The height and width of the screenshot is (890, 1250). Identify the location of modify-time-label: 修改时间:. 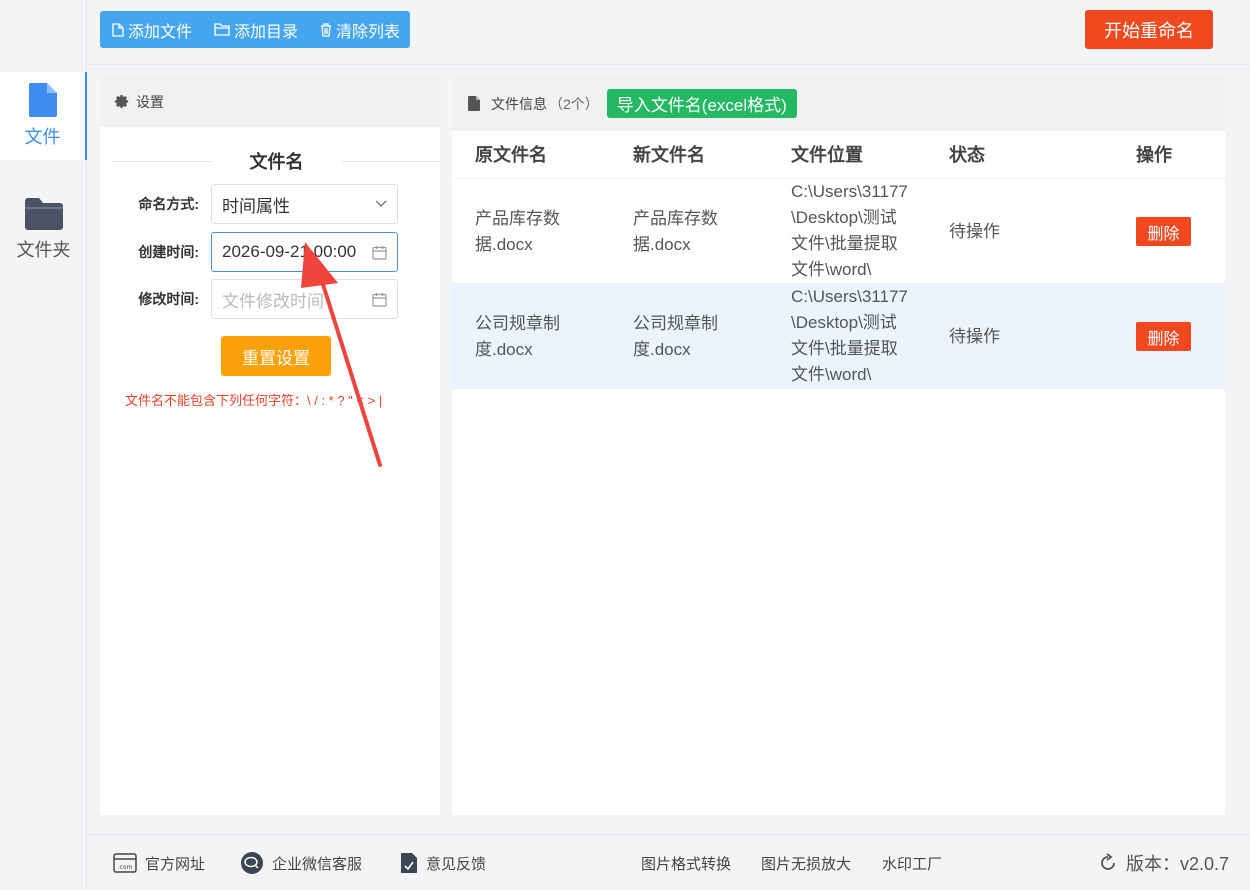
(168, 299).